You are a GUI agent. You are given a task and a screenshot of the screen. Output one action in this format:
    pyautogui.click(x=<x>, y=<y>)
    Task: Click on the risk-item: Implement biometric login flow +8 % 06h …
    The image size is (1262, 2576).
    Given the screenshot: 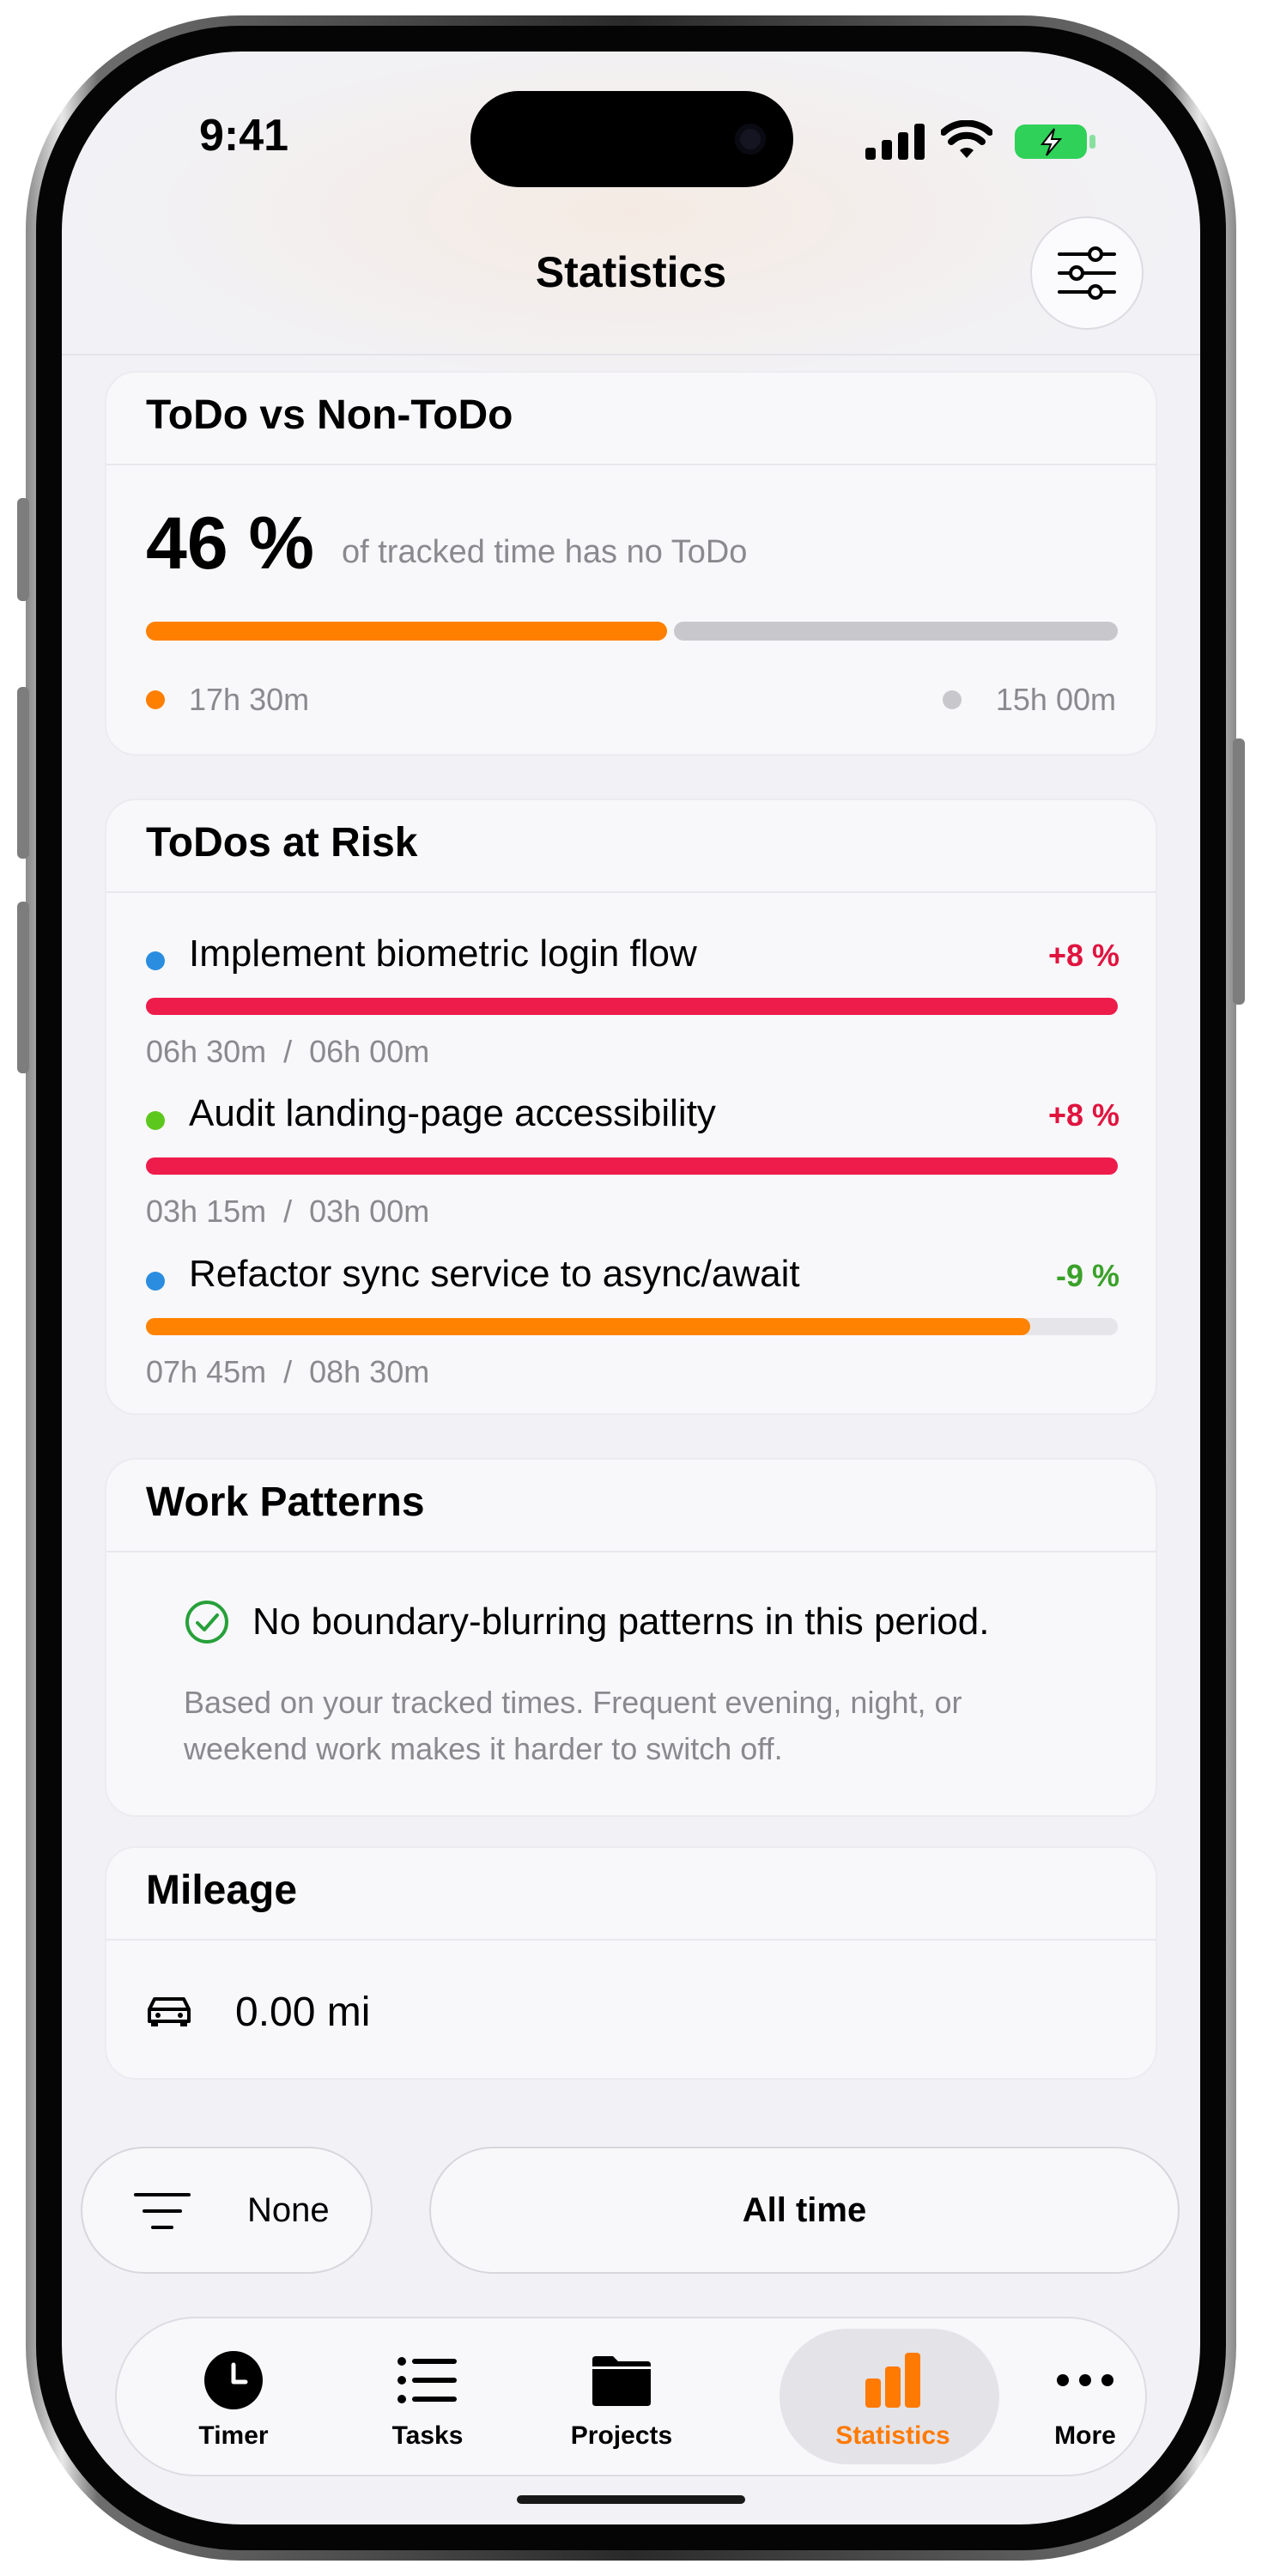 What is the action you would take?
    pyautogui.click(x=631, y=1002)
    